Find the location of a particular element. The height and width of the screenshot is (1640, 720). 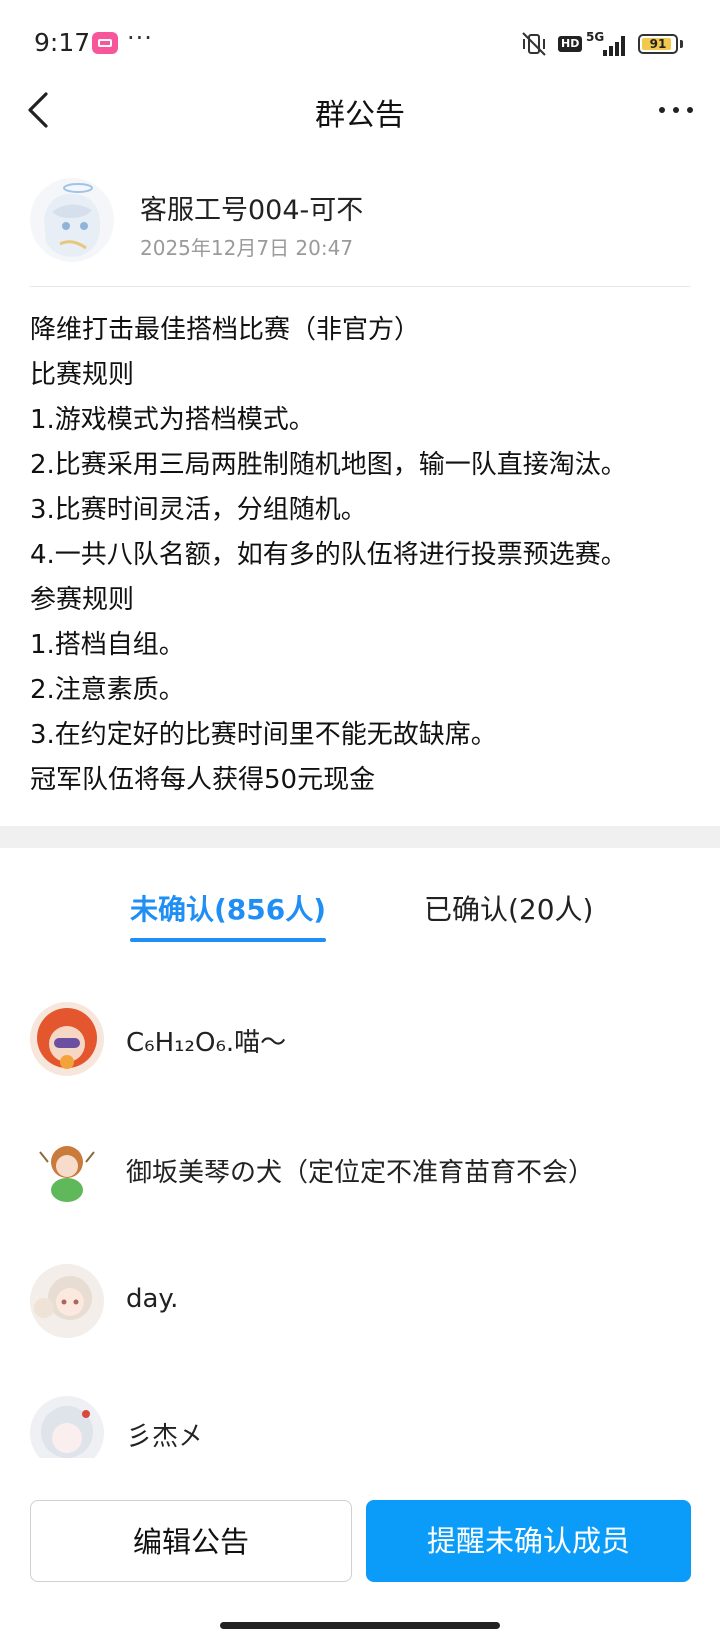

battery-level: 91 is located at coordinates (658, 44).